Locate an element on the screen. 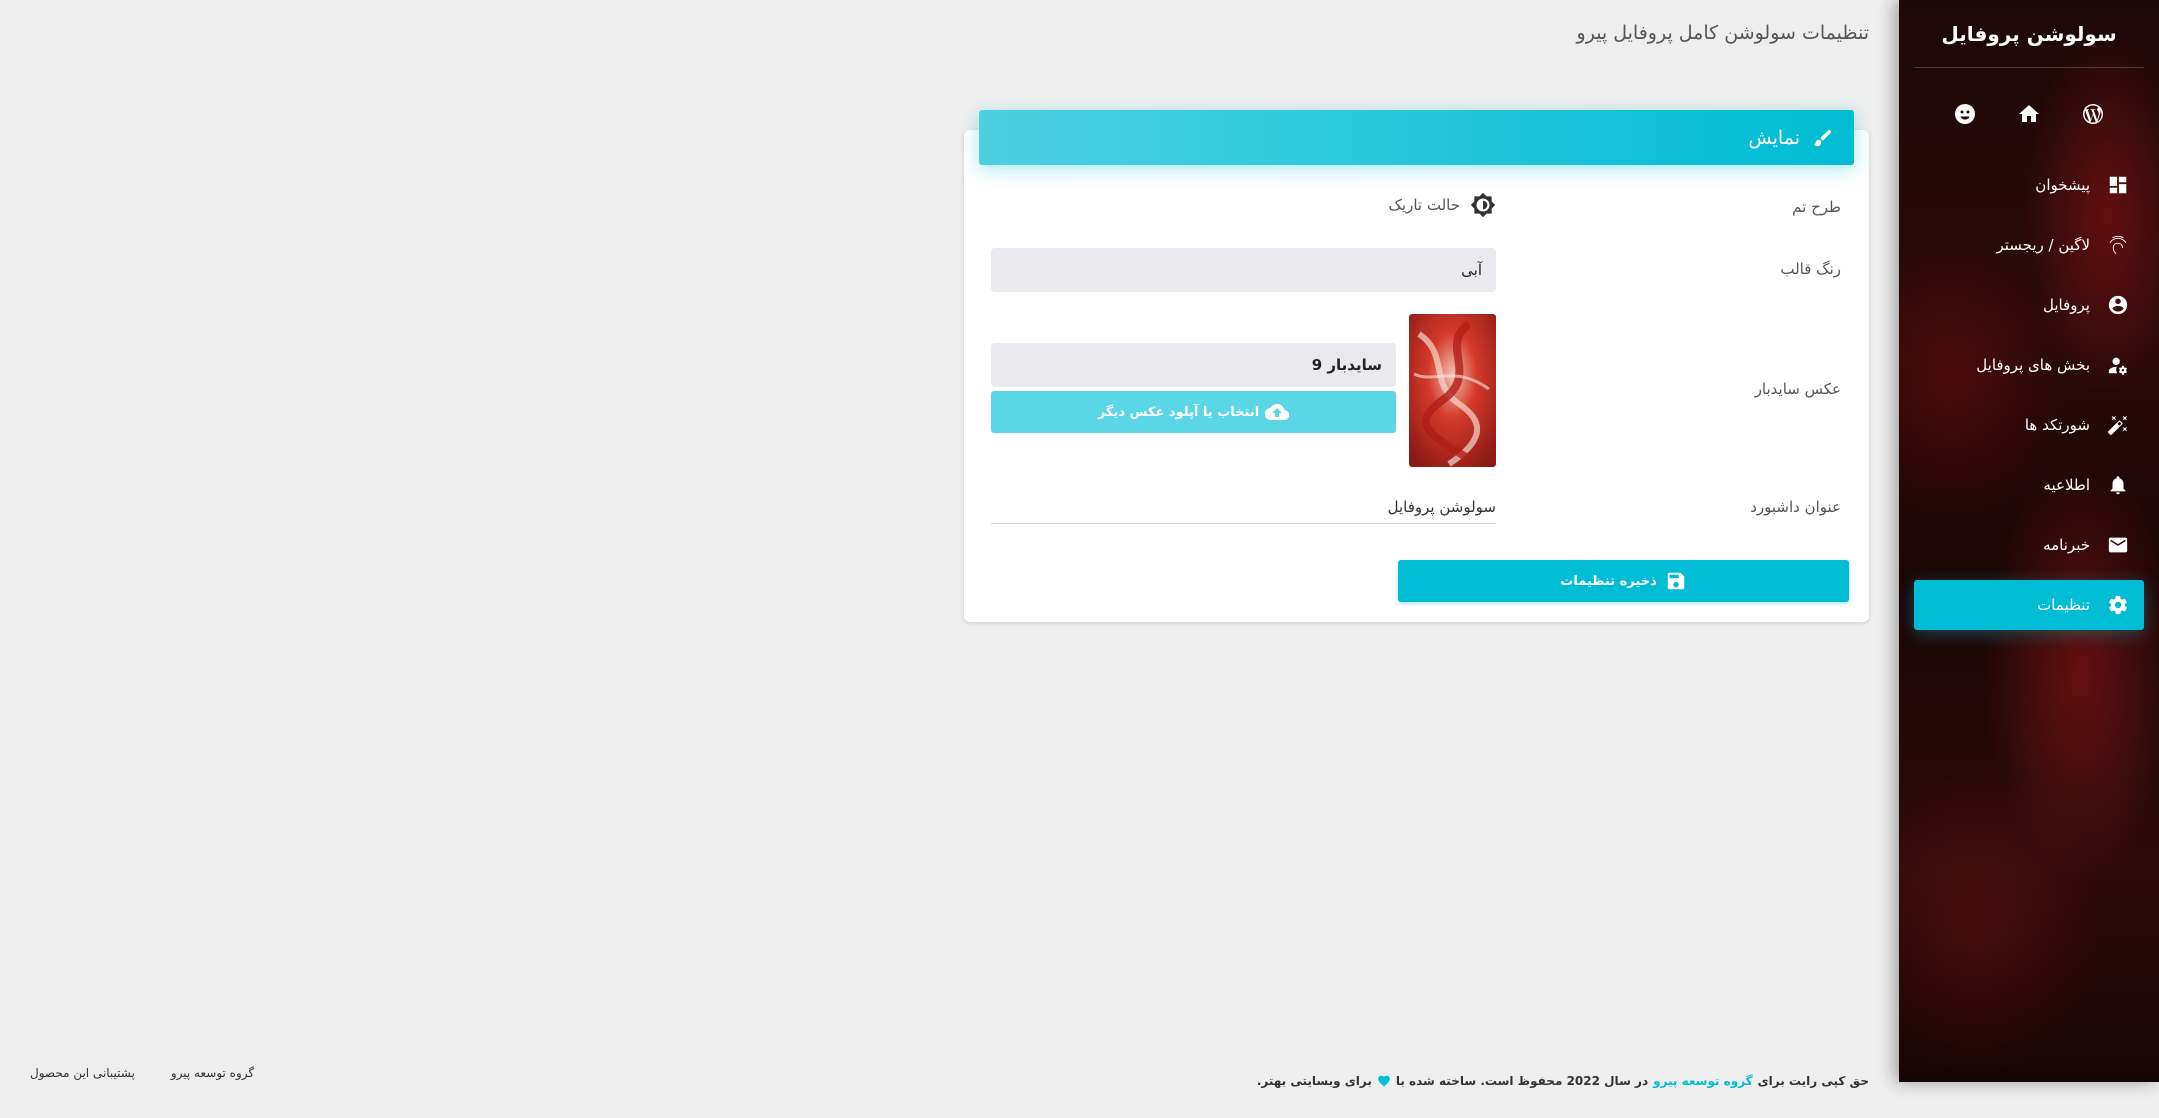 This screenshot has width=2159, height=1118. theme-row: طرح تم حالت تاریک is located at coordinates (1416, 207).